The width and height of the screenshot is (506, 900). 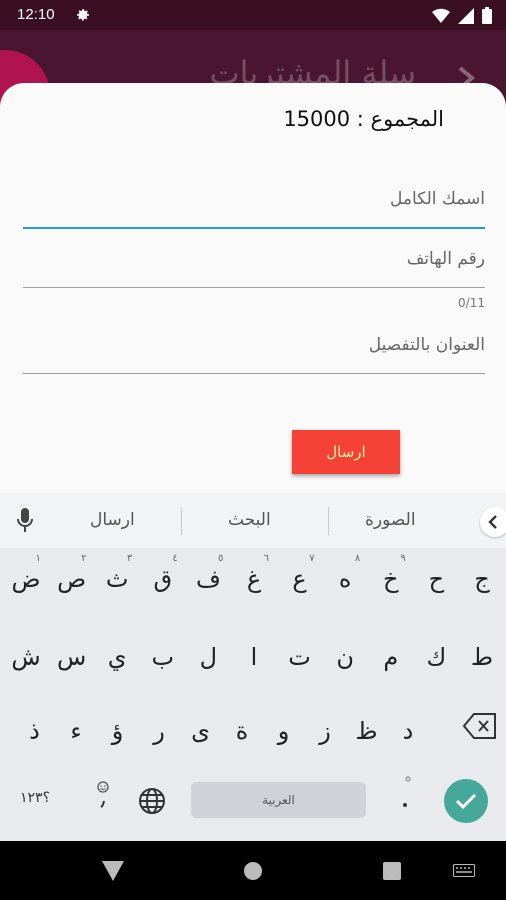 I want to click on key-label: ع, so click(x=299, y=578).